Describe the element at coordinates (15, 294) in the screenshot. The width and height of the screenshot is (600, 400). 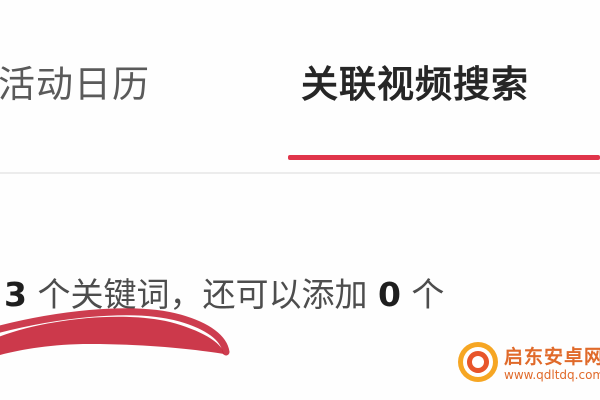
I see `keyword-count: 3` at that location.